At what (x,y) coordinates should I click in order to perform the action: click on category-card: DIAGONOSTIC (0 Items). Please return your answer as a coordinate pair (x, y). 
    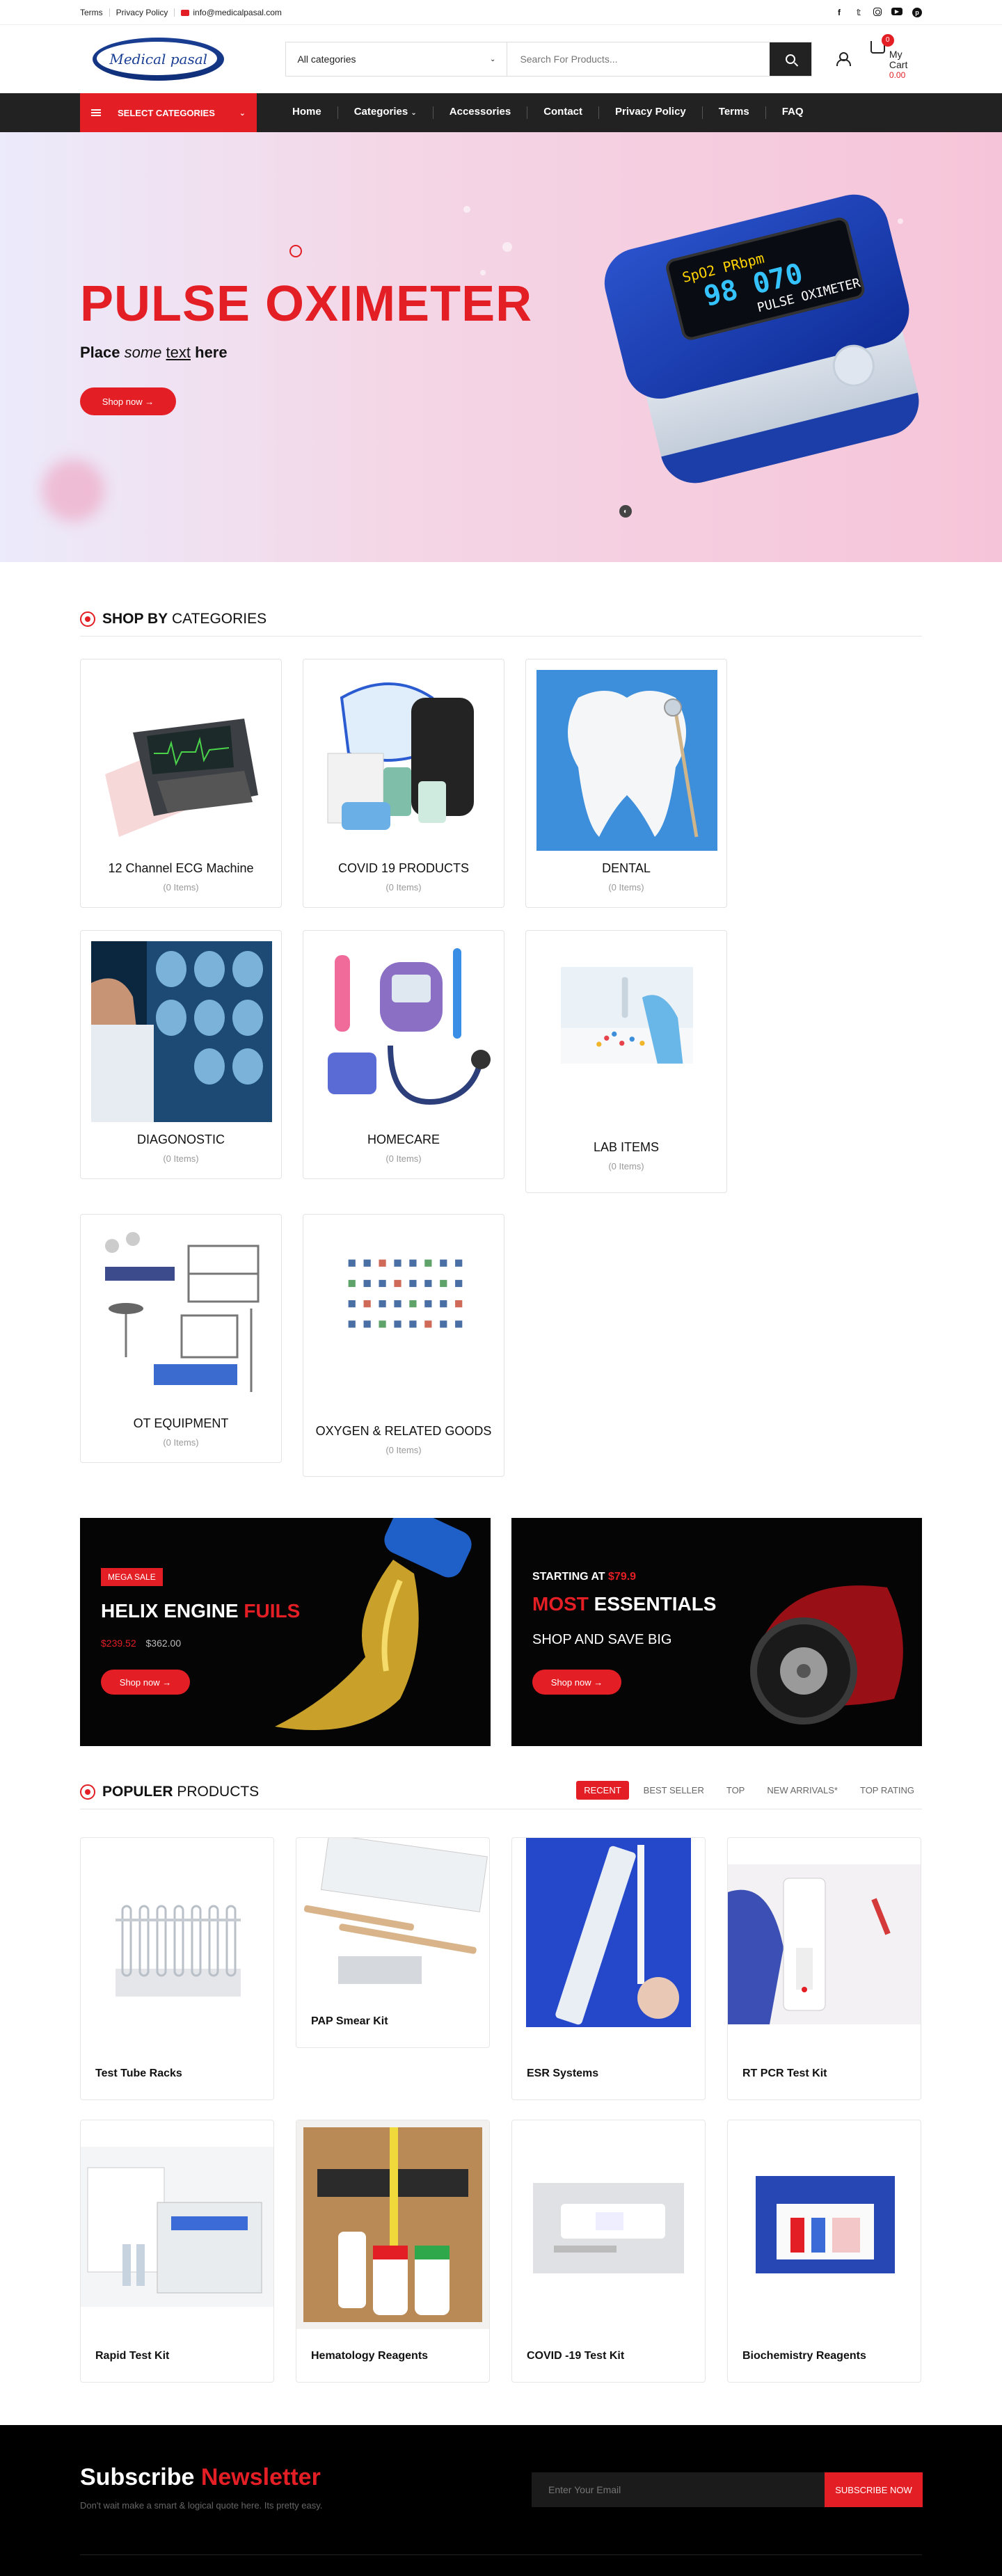
    Looking at the image, I should click on (181, 1054).